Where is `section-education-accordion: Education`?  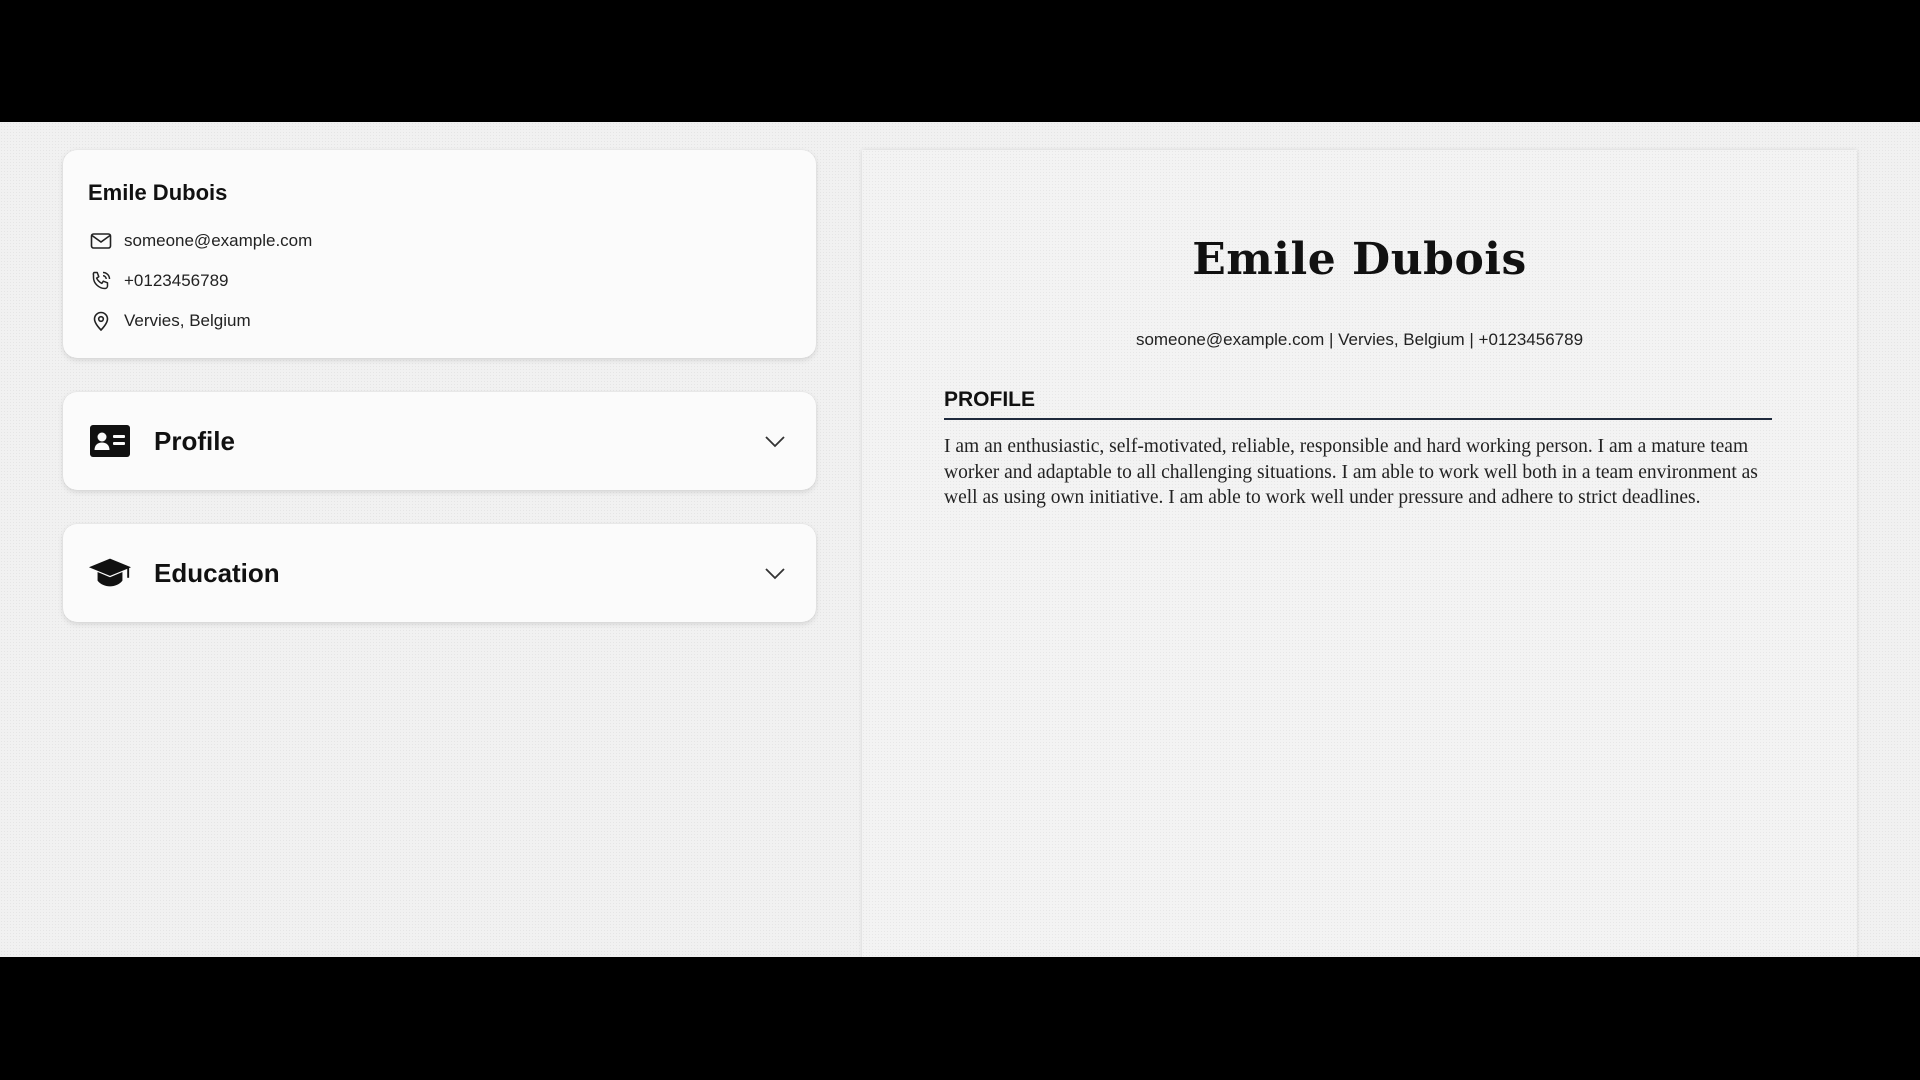
section-education-accordion: Education is located at coordinates (439, 573).